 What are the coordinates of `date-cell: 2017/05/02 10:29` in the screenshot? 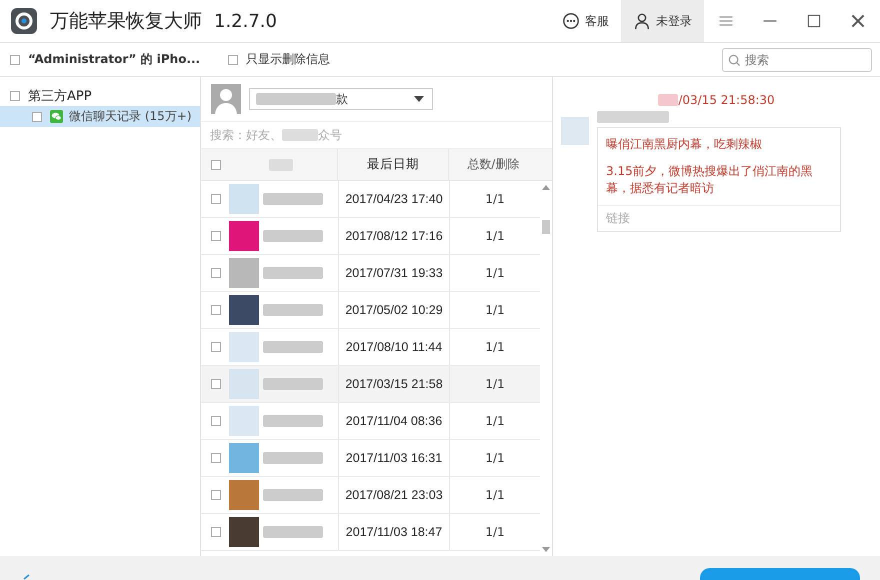 It's located at (394, 310).